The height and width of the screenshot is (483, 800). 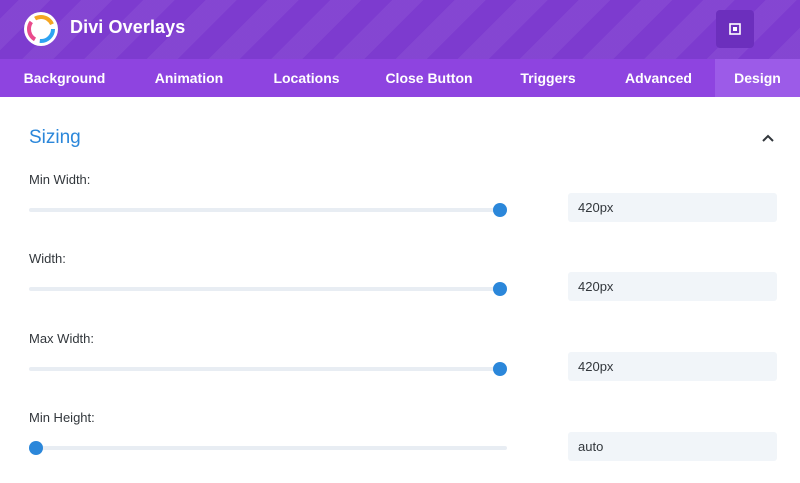 I want to click on min-width-slider, so click(x=268, y=210).